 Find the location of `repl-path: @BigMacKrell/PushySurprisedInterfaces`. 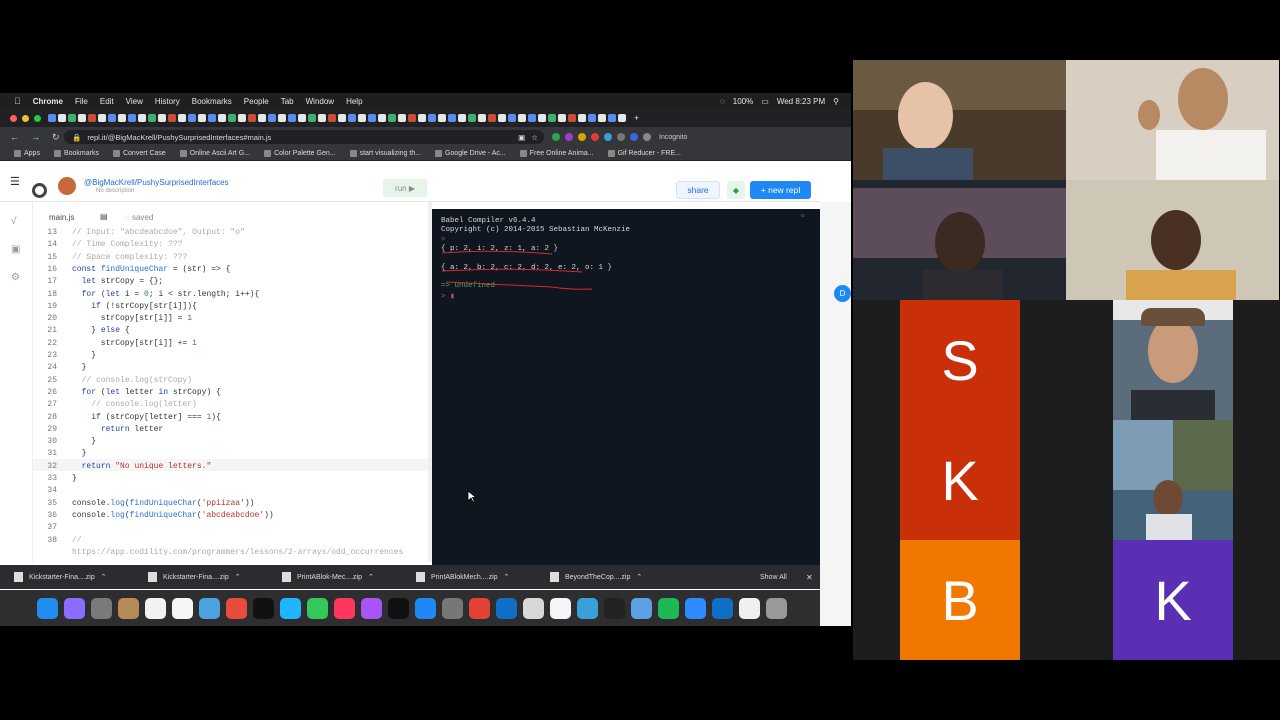

repl-path: @BigMacKrell/PushySurprisedInterfaces is located at coordinates (156, 182).